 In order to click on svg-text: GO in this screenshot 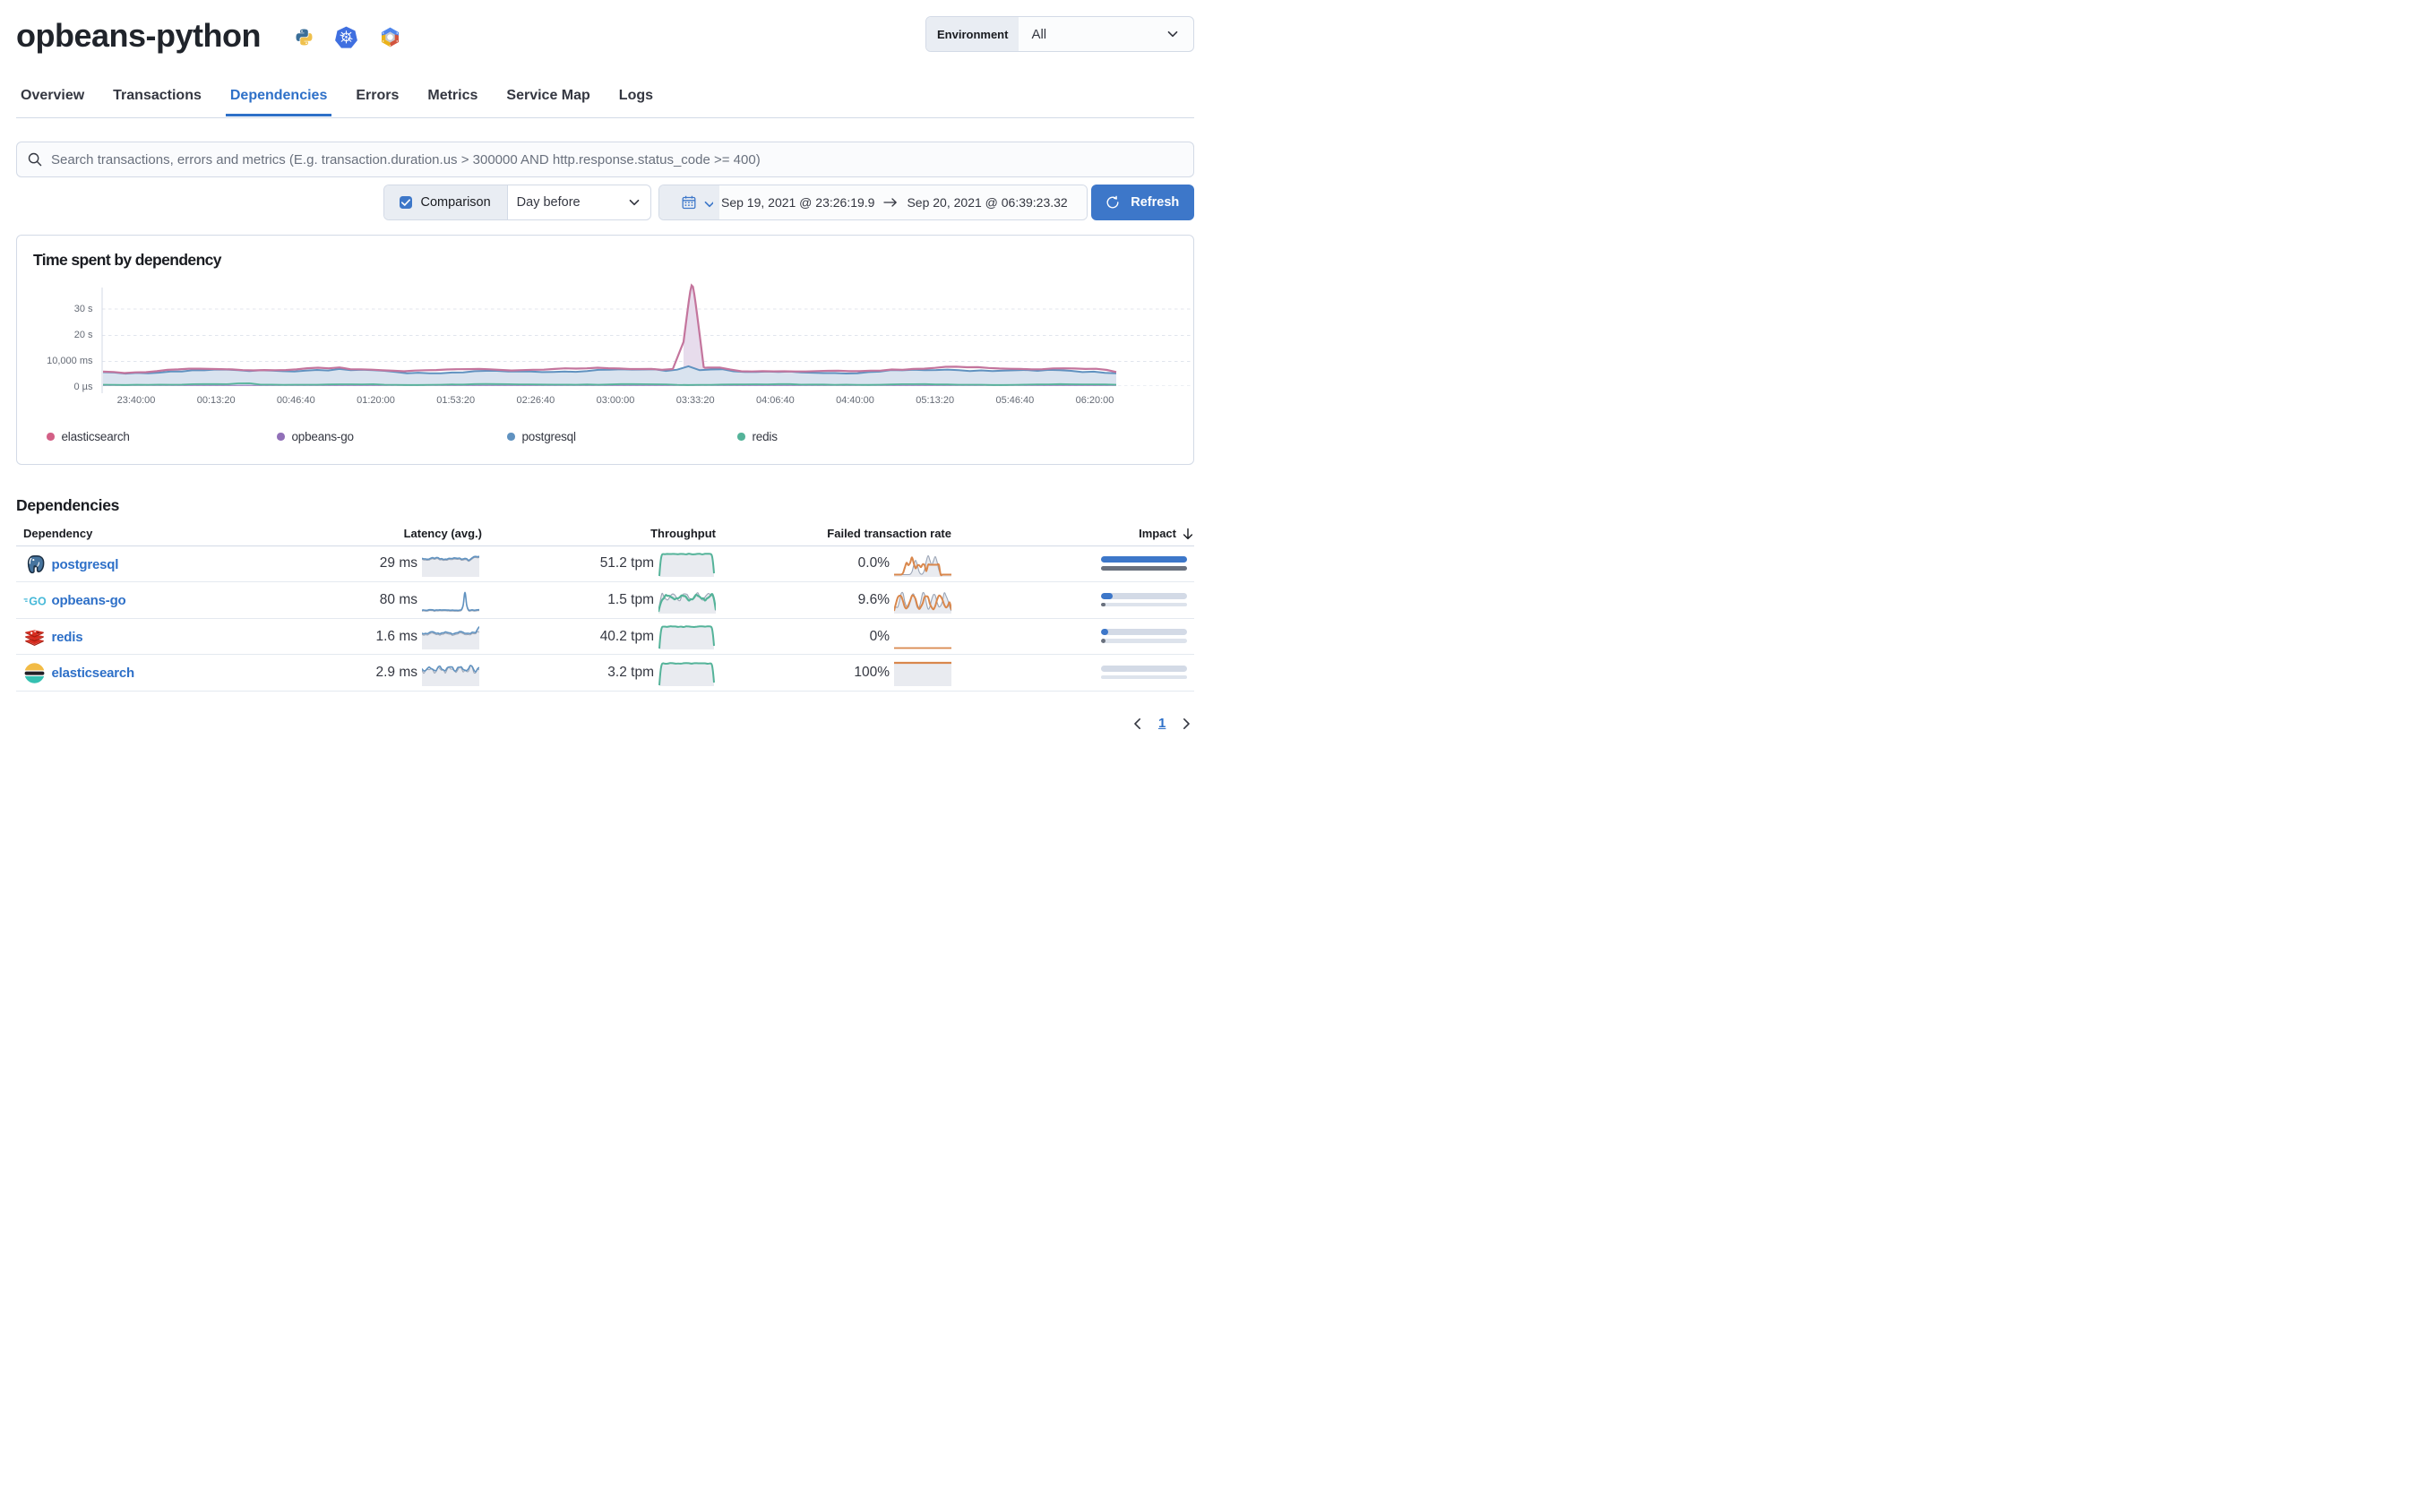, I will do `click(38, 601)`.